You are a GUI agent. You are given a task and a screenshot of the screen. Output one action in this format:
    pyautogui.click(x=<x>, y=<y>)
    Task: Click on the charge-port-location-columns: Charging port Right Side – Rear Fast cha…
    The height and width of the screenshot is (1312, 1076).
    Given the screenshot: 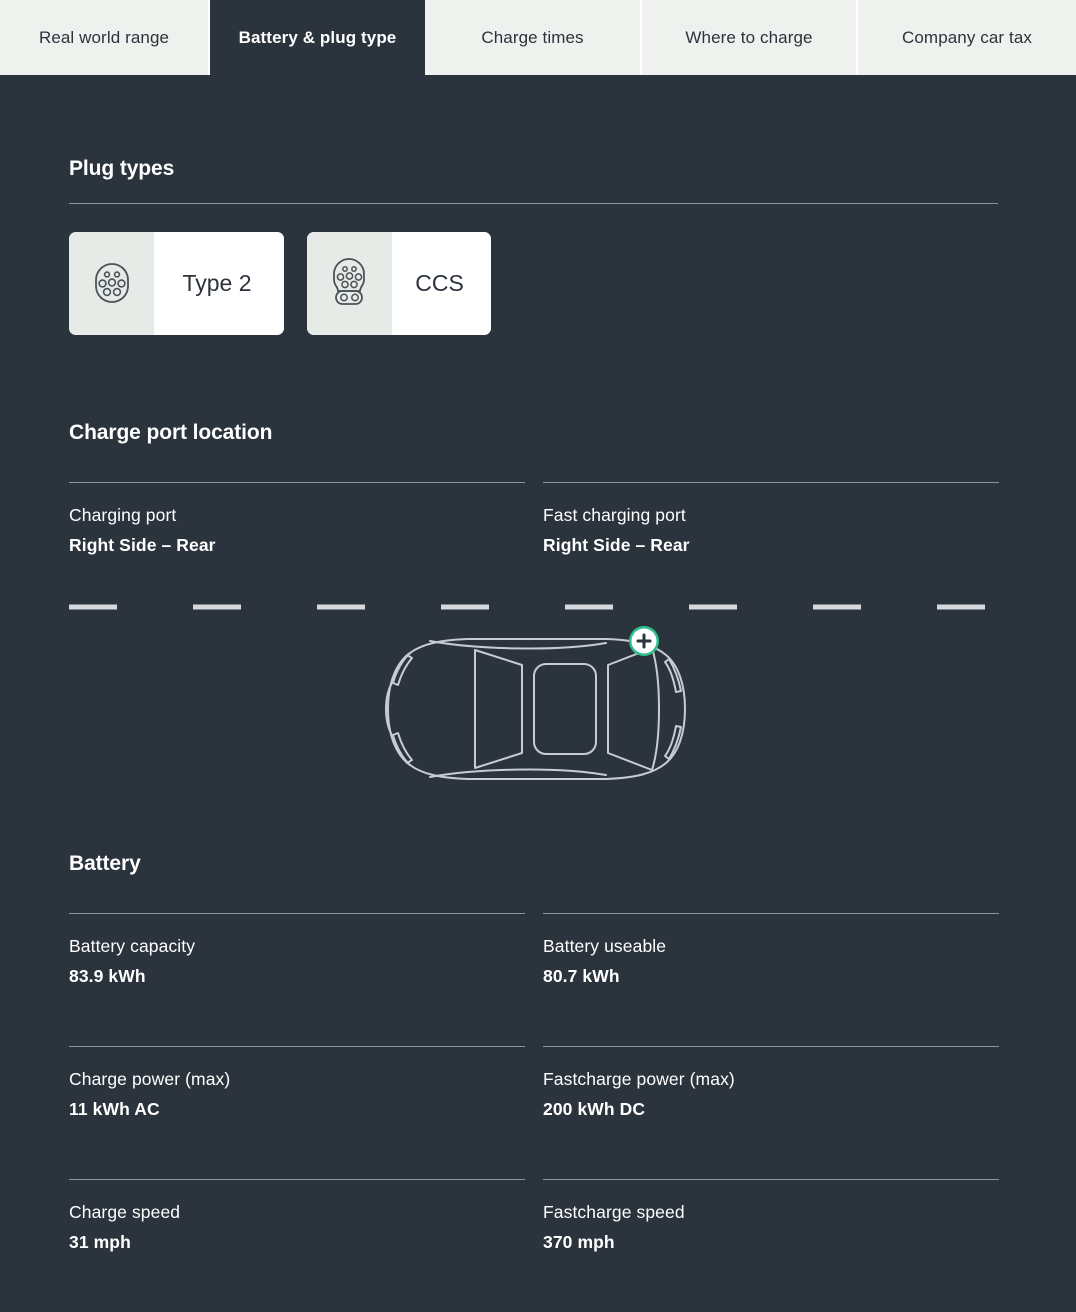 What is the action you would take?
    pyautogui.click(x=534, y=519)
    